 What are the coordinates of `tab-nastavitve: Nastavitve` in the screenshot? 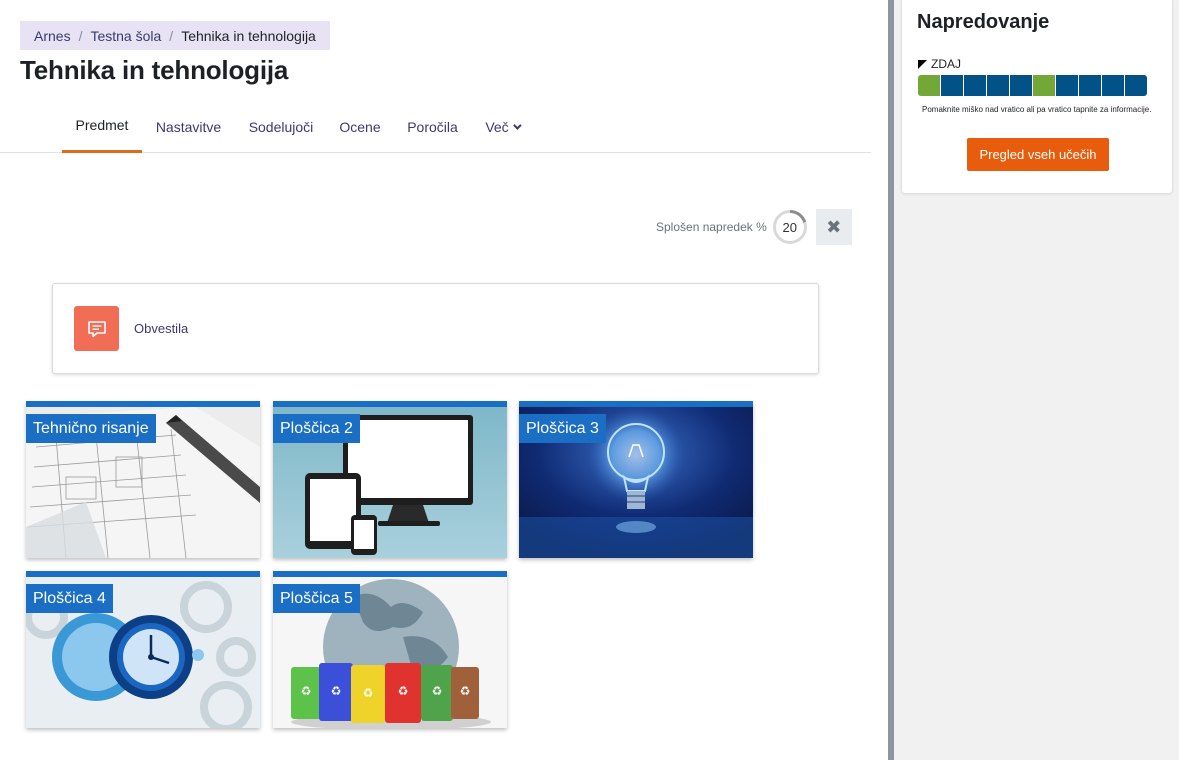 It's located at (188, 126).